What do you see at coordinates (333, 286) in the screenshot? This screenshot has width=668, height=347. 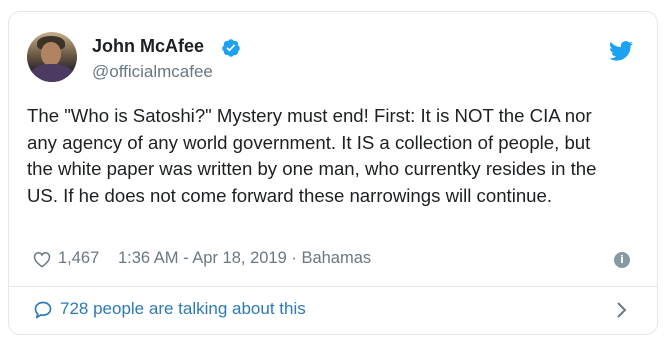 I see `footer-divider` at bounding box center [333, 286].